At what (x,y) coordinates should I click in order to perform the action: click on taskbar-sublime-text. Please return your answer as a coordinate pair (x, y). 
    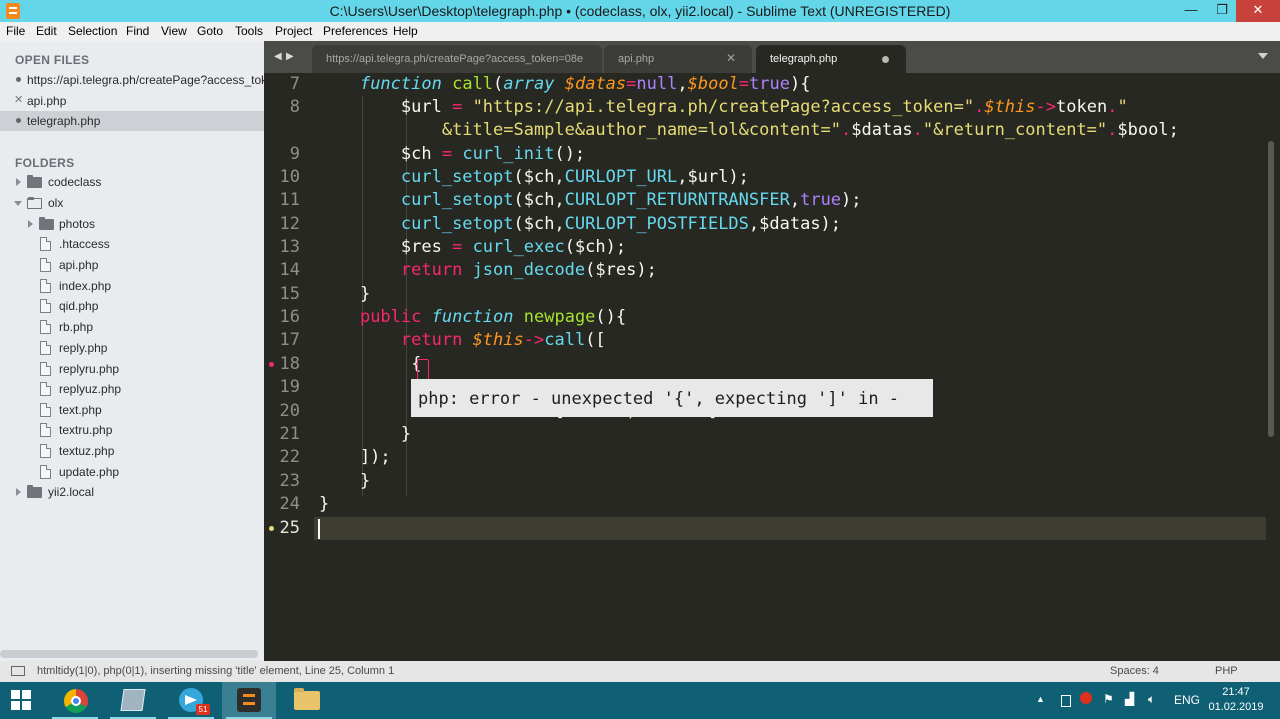
    Looking at the image, I should click on (249, 700).